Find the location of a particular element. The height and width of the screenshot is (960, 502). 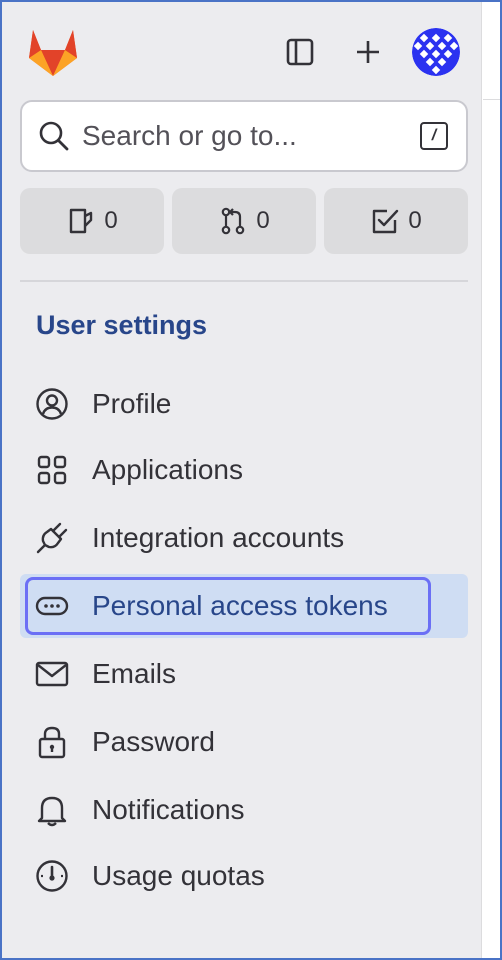

nav-item-notifications: Notifications is located at coordinates (244, 810).